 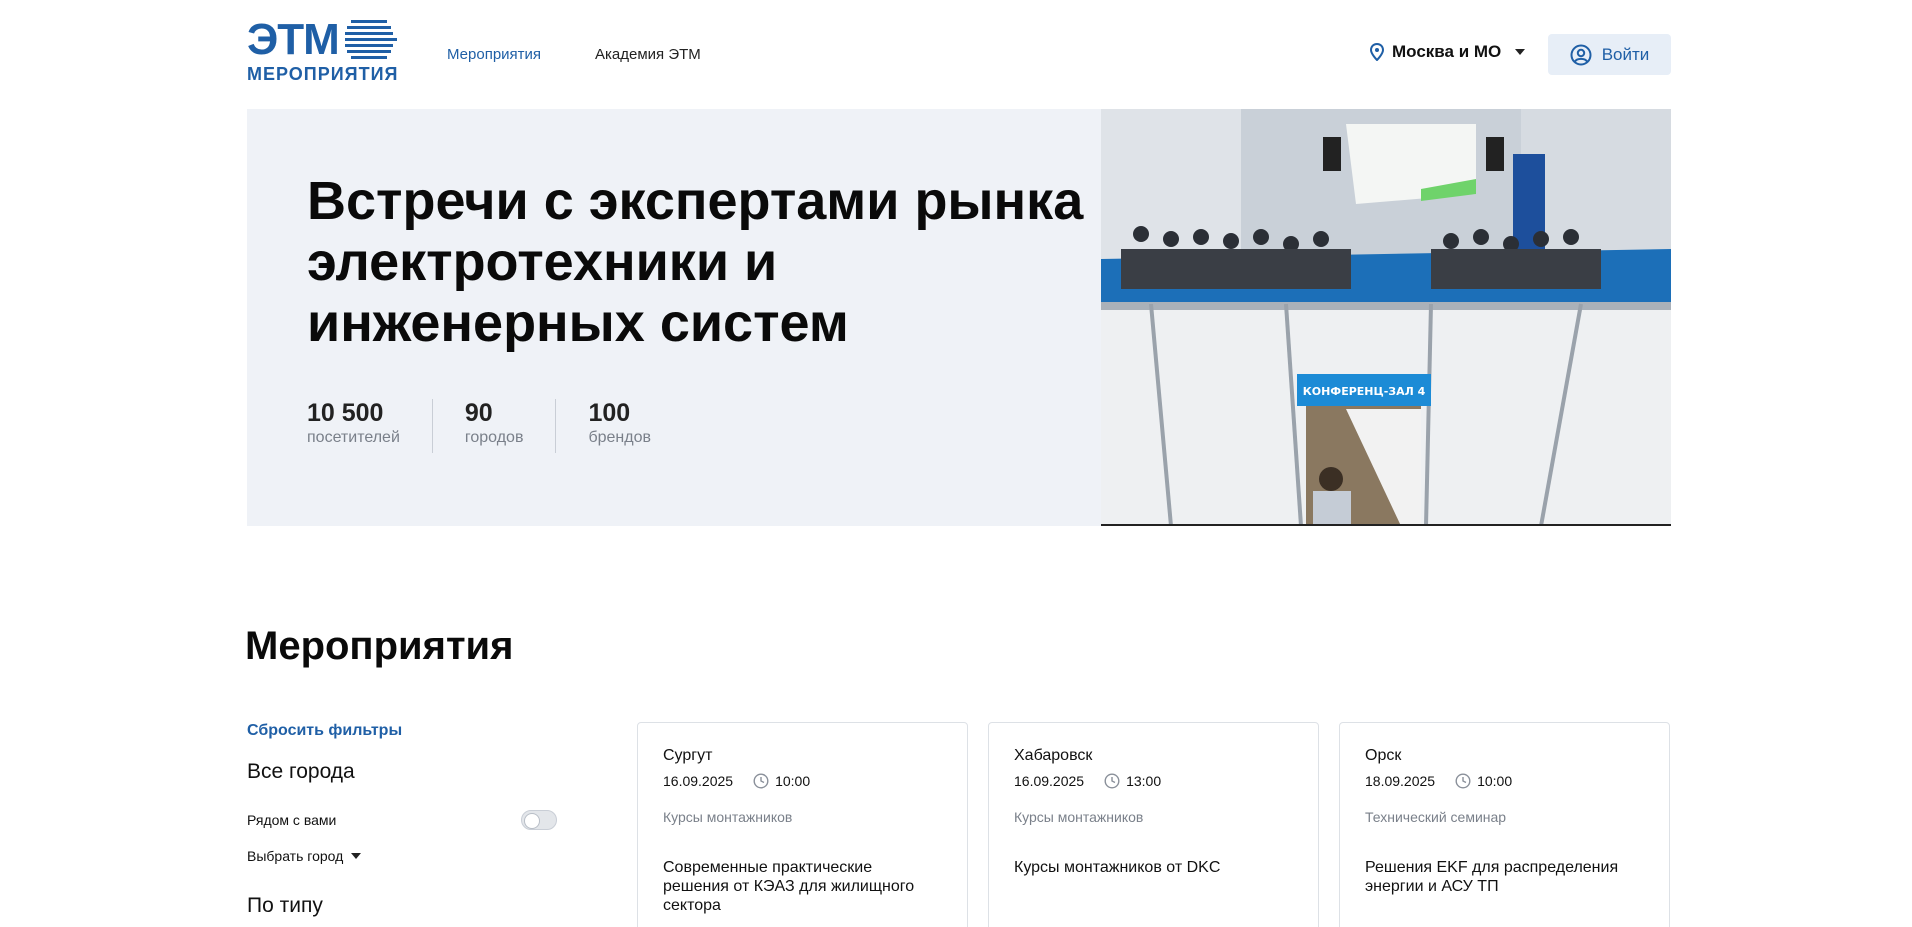 What do you see at coordinates (301, 771) in the screenshot?
I see `filter-cities-heading: Все города` at bounding box center [301, 771].